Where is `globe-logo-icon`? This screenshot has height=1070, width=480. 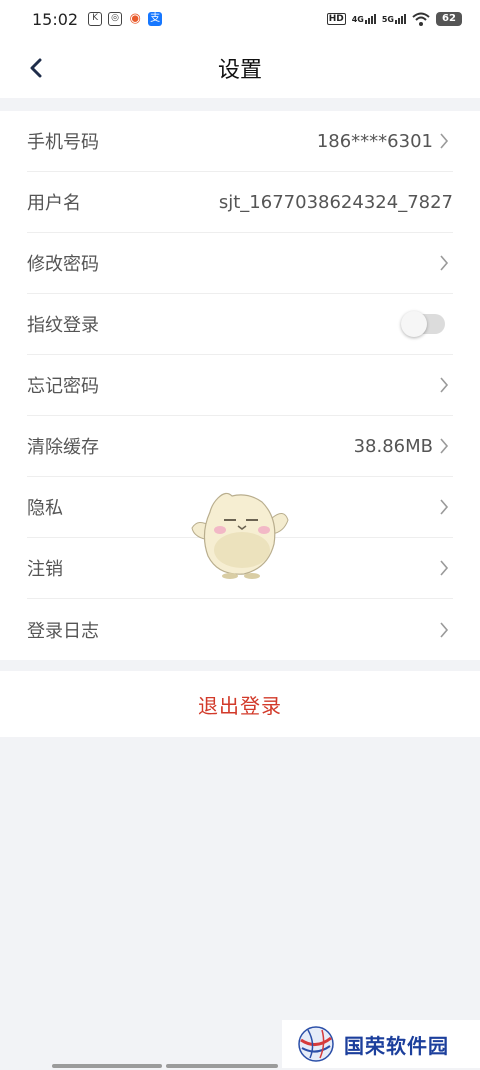 globe-logo-icon is located at coordinates (316, 1044).